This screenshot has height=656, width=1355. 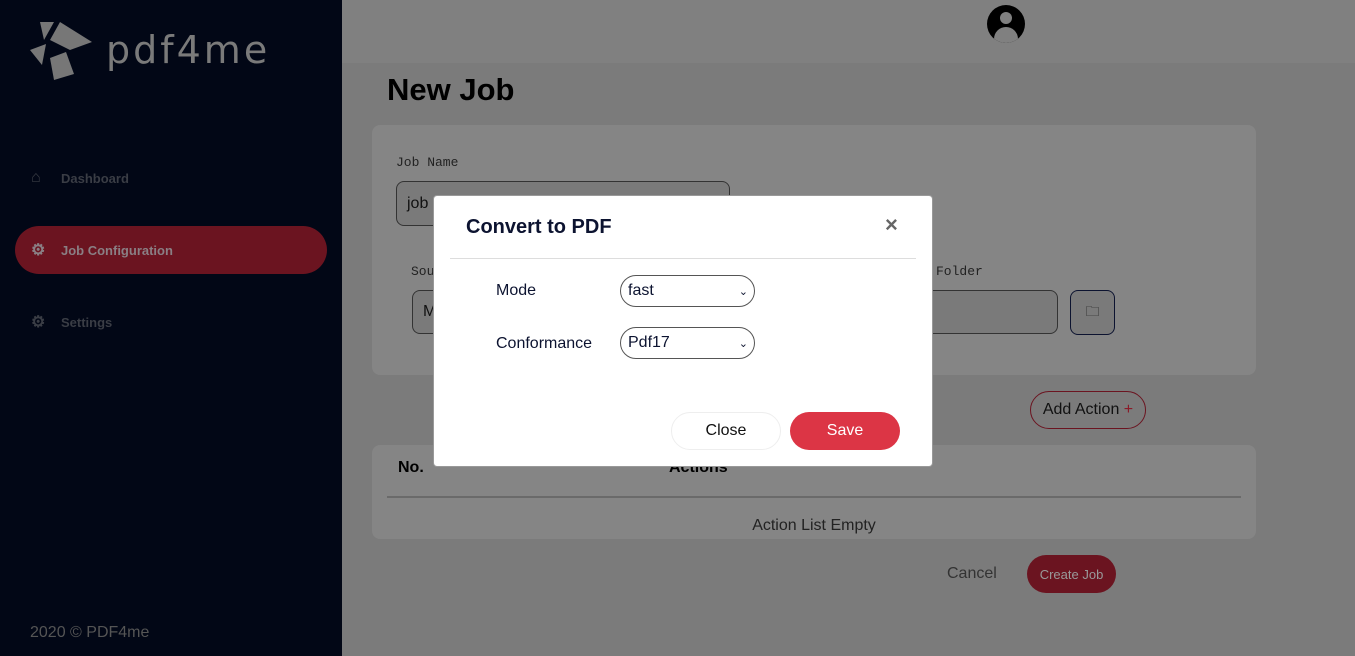 What do you see at coordinates (972, 574) in the screenshot?
I see `cancel-button: Cancel` at bounding box center [972, 574].